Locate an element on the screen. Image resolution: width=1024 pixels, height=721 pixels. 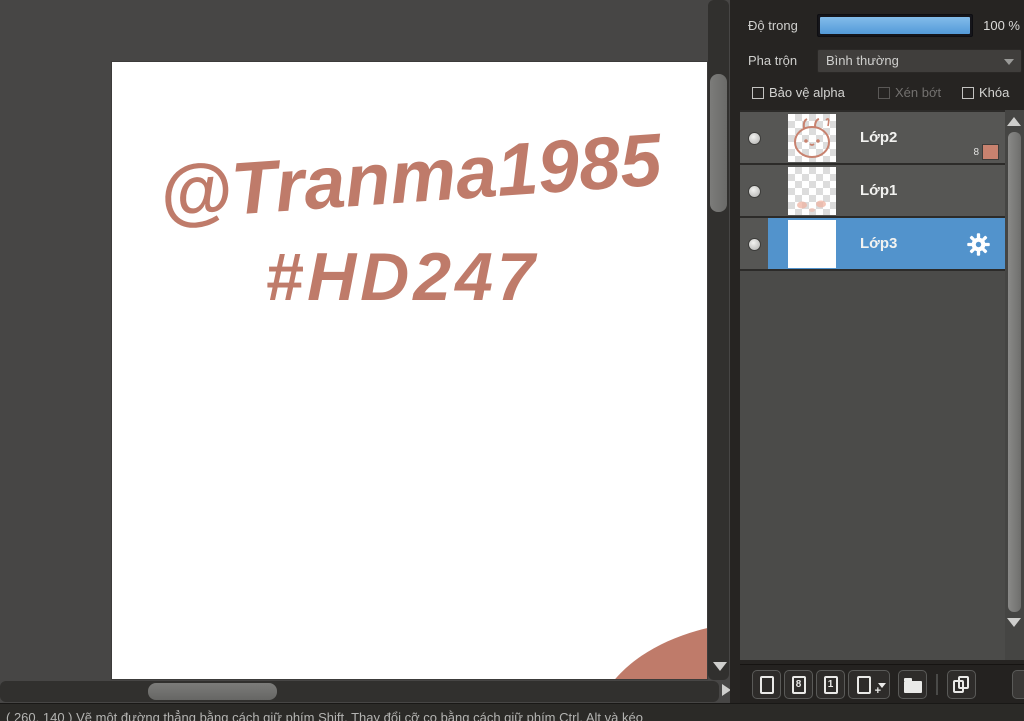
opacity-slider is located at coordinates (895, 25).